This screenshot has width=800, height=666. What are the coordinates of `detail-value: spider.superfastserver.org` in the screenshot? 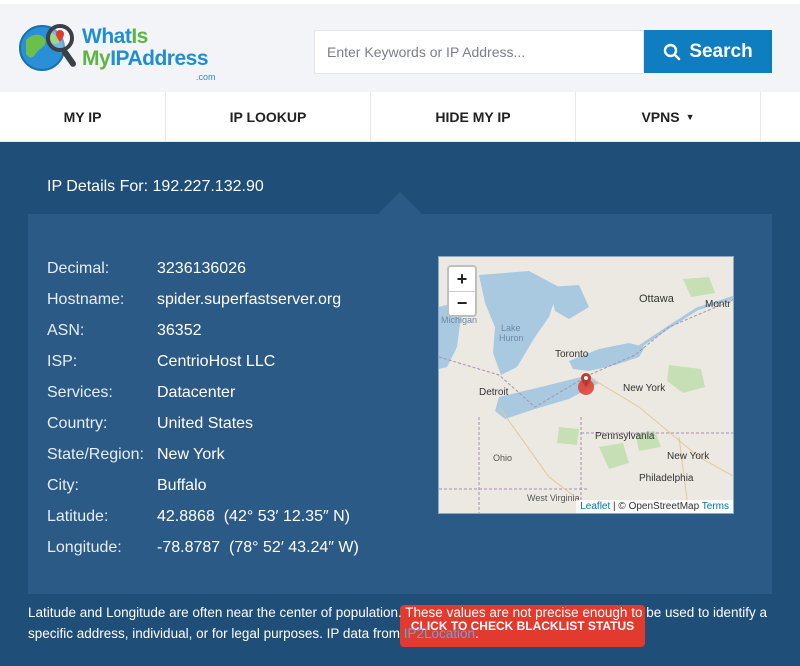 It's located at (249, 299).